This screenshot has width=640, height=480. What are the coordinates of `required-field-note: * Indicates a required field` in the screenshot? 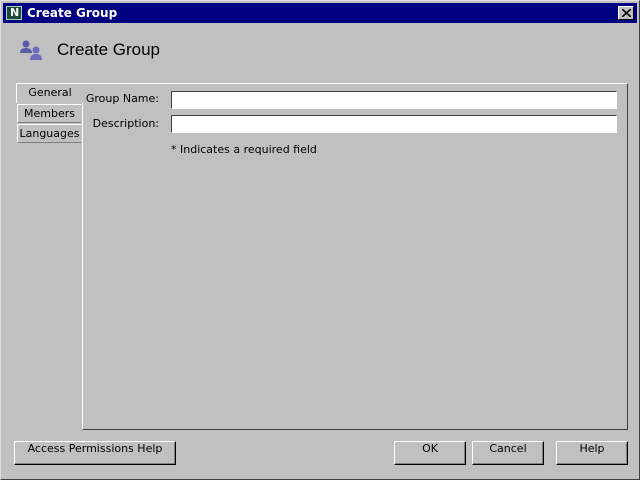 It's located at (244, 149).